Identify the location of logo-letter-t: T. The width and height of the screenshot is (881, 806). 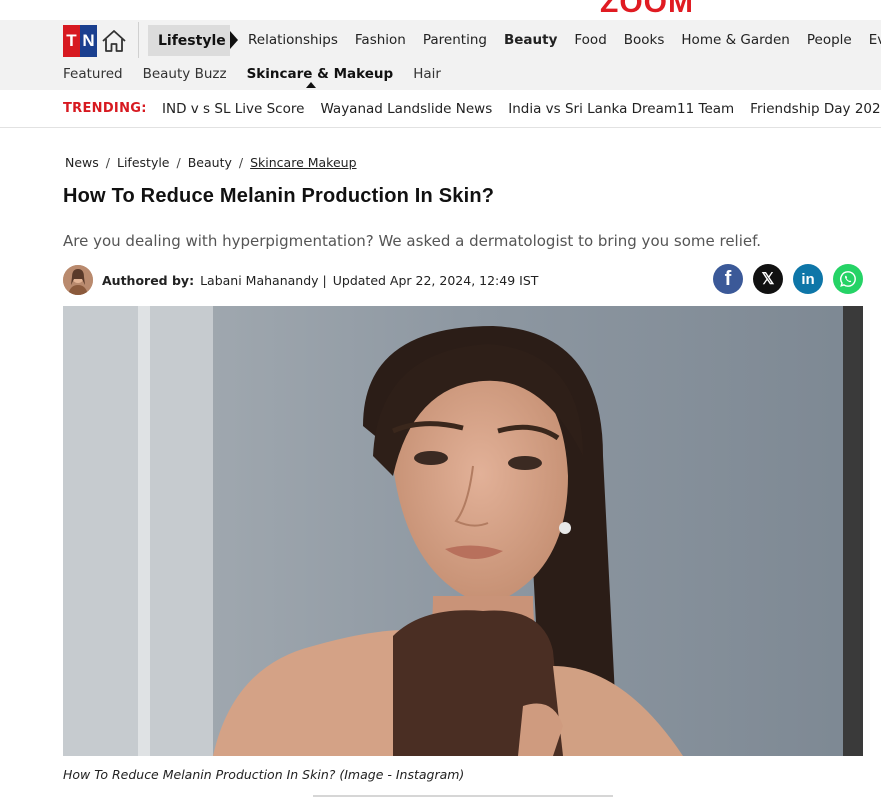
(71, 40).